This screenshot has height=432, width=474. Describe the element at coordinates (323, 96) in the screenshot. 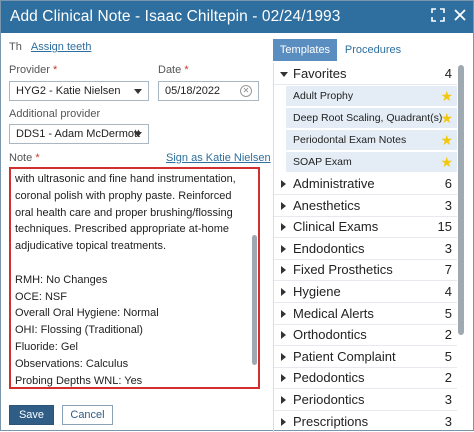

I see `template-name: Adult Prophy` at that location.